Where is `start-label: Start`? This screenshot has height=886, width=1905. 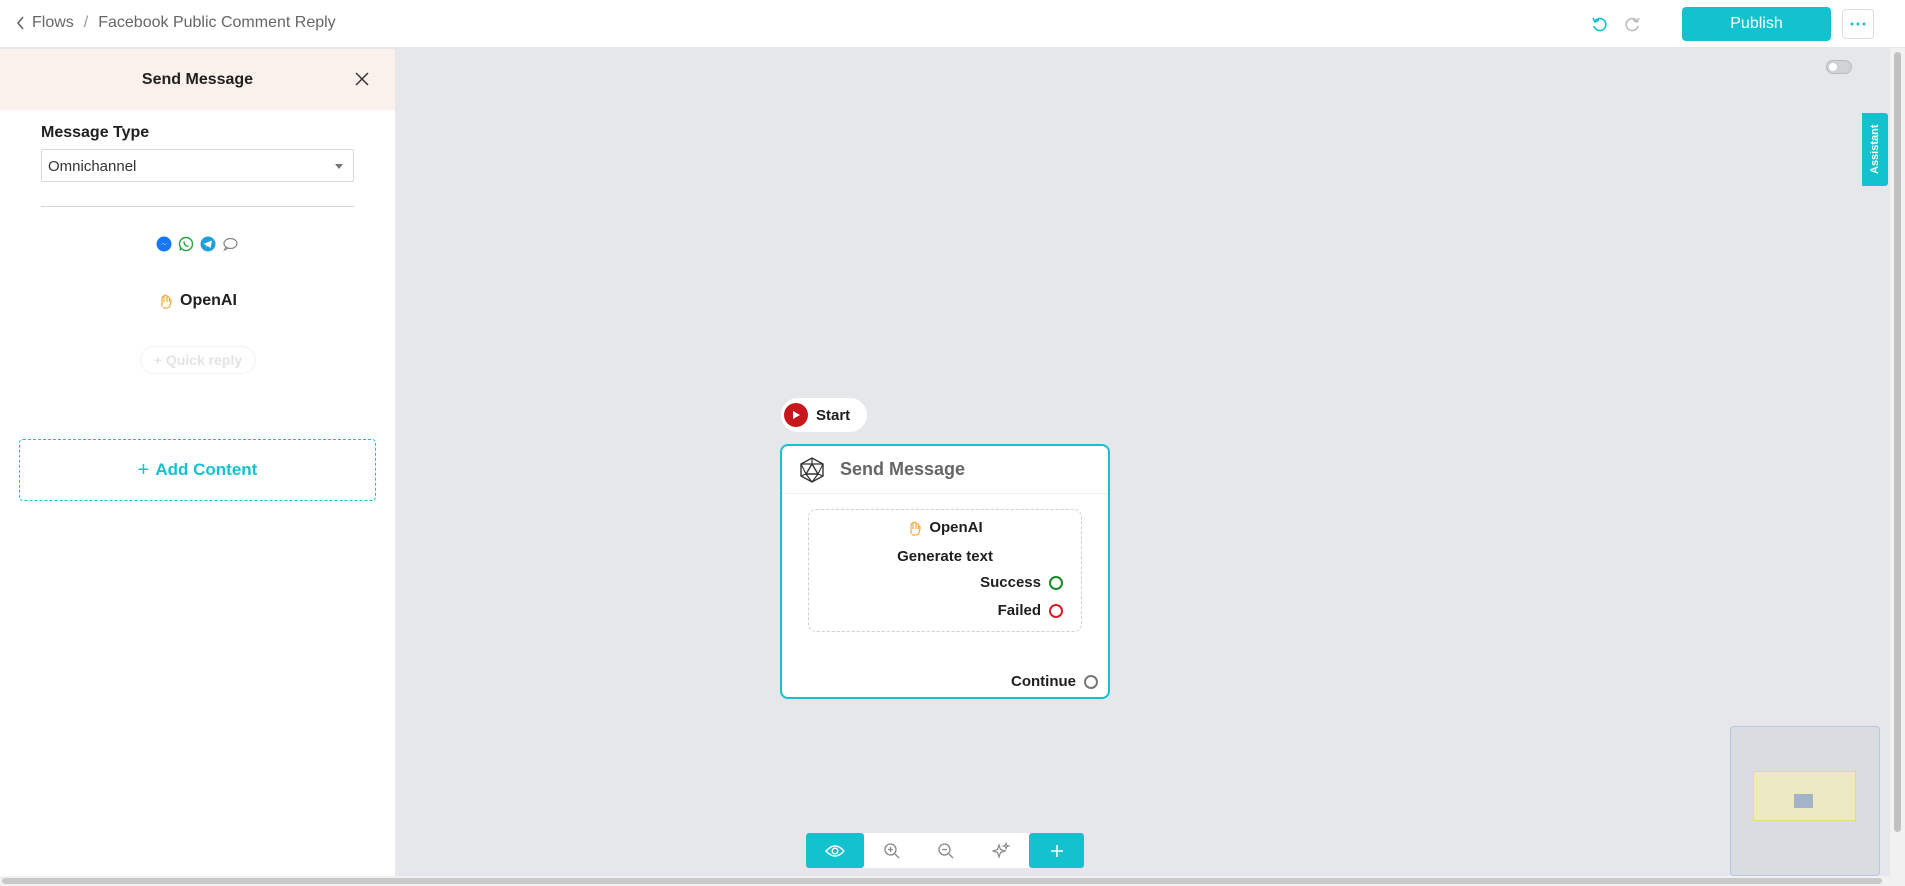
start-label: Start is located at coordinates (833, 415).